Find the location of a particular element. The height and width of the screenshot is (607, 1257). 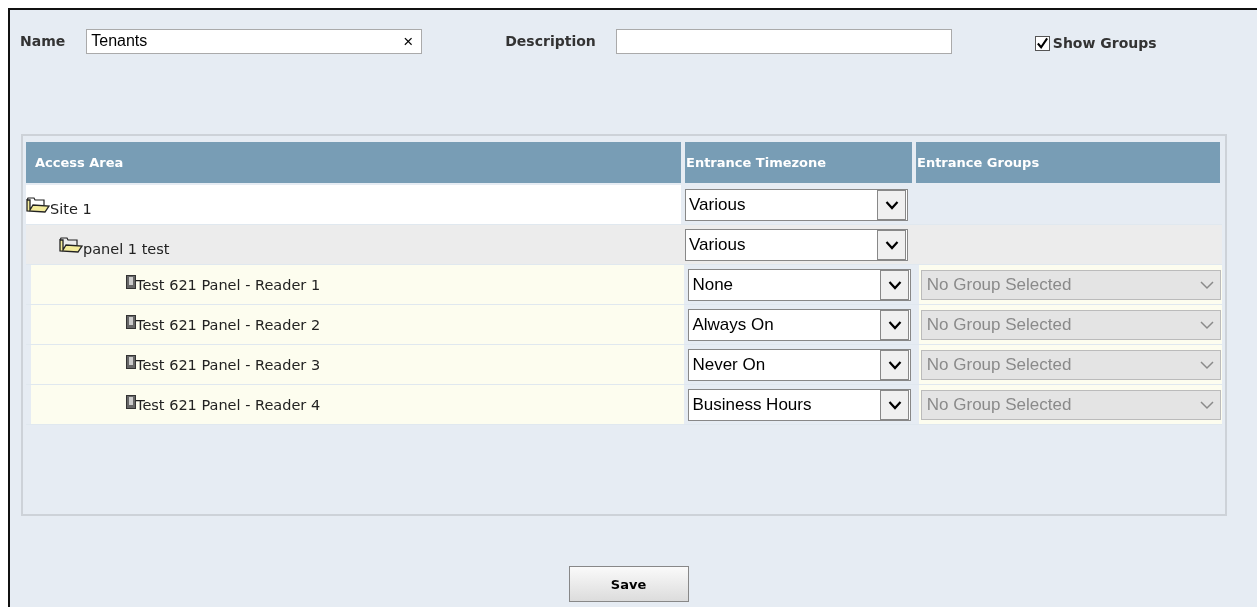

area-name: Test 621 Panel - Reader 4 is located at coordinates (228, 404).